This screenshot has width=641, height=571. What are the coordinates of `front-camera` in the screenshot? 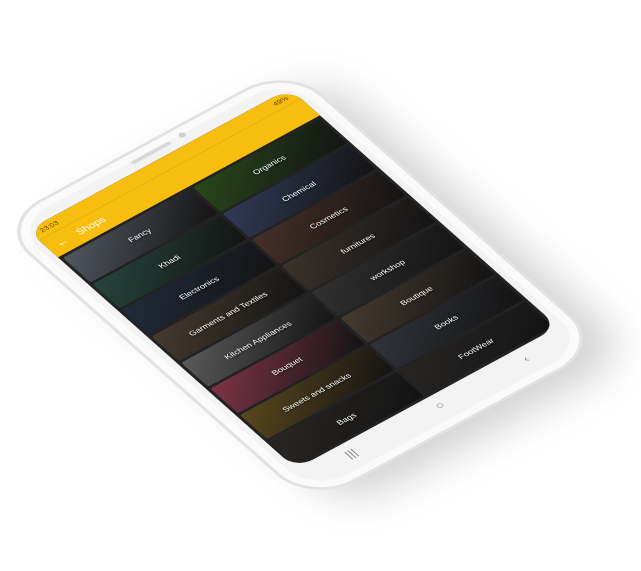 It's located at (182, 135).